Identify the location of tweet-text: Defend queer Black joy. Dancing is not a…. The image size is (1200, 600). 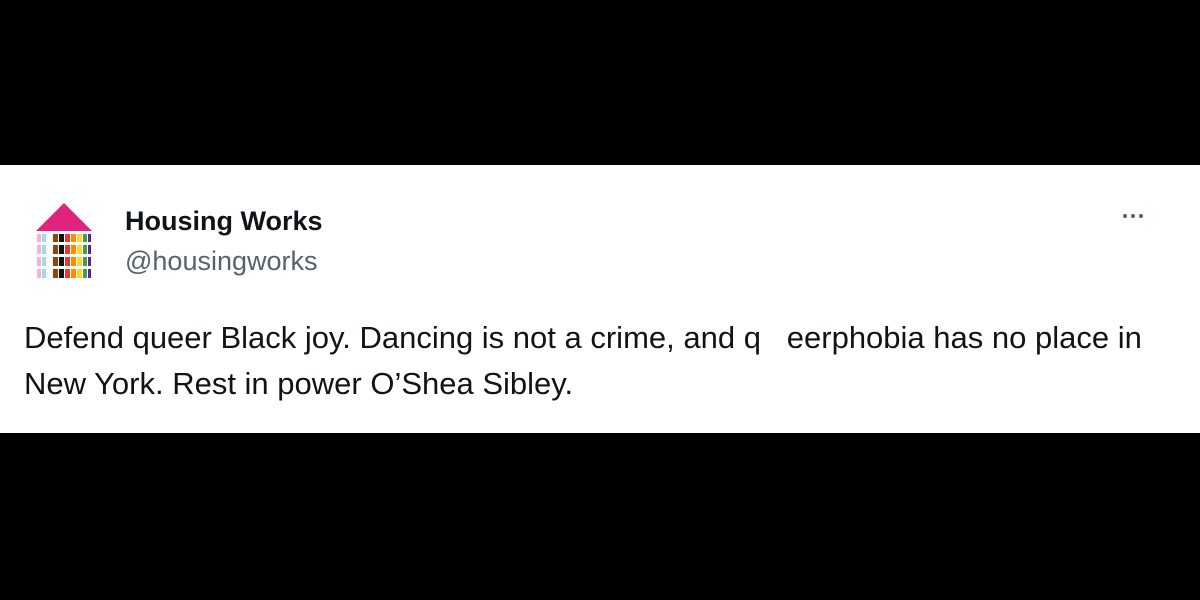
(587, 360).